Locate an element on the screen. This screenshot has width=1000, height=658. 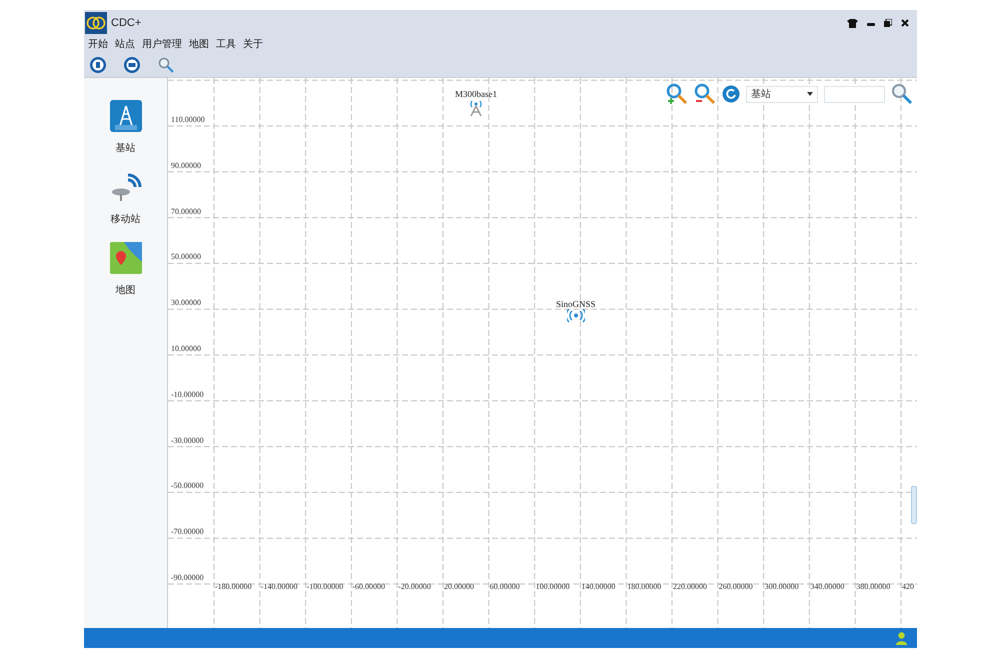
axis-label: -60.00000 is located at coordinates (369, 587).